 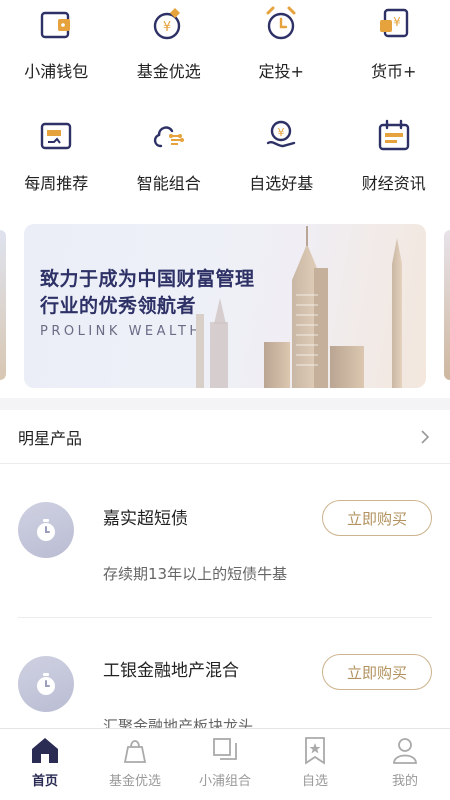 I want to click on quick-menu-row-2: 每周推荐 智能组合 ¥ 自选好基 财经资讯, so click(x=225, y=153).